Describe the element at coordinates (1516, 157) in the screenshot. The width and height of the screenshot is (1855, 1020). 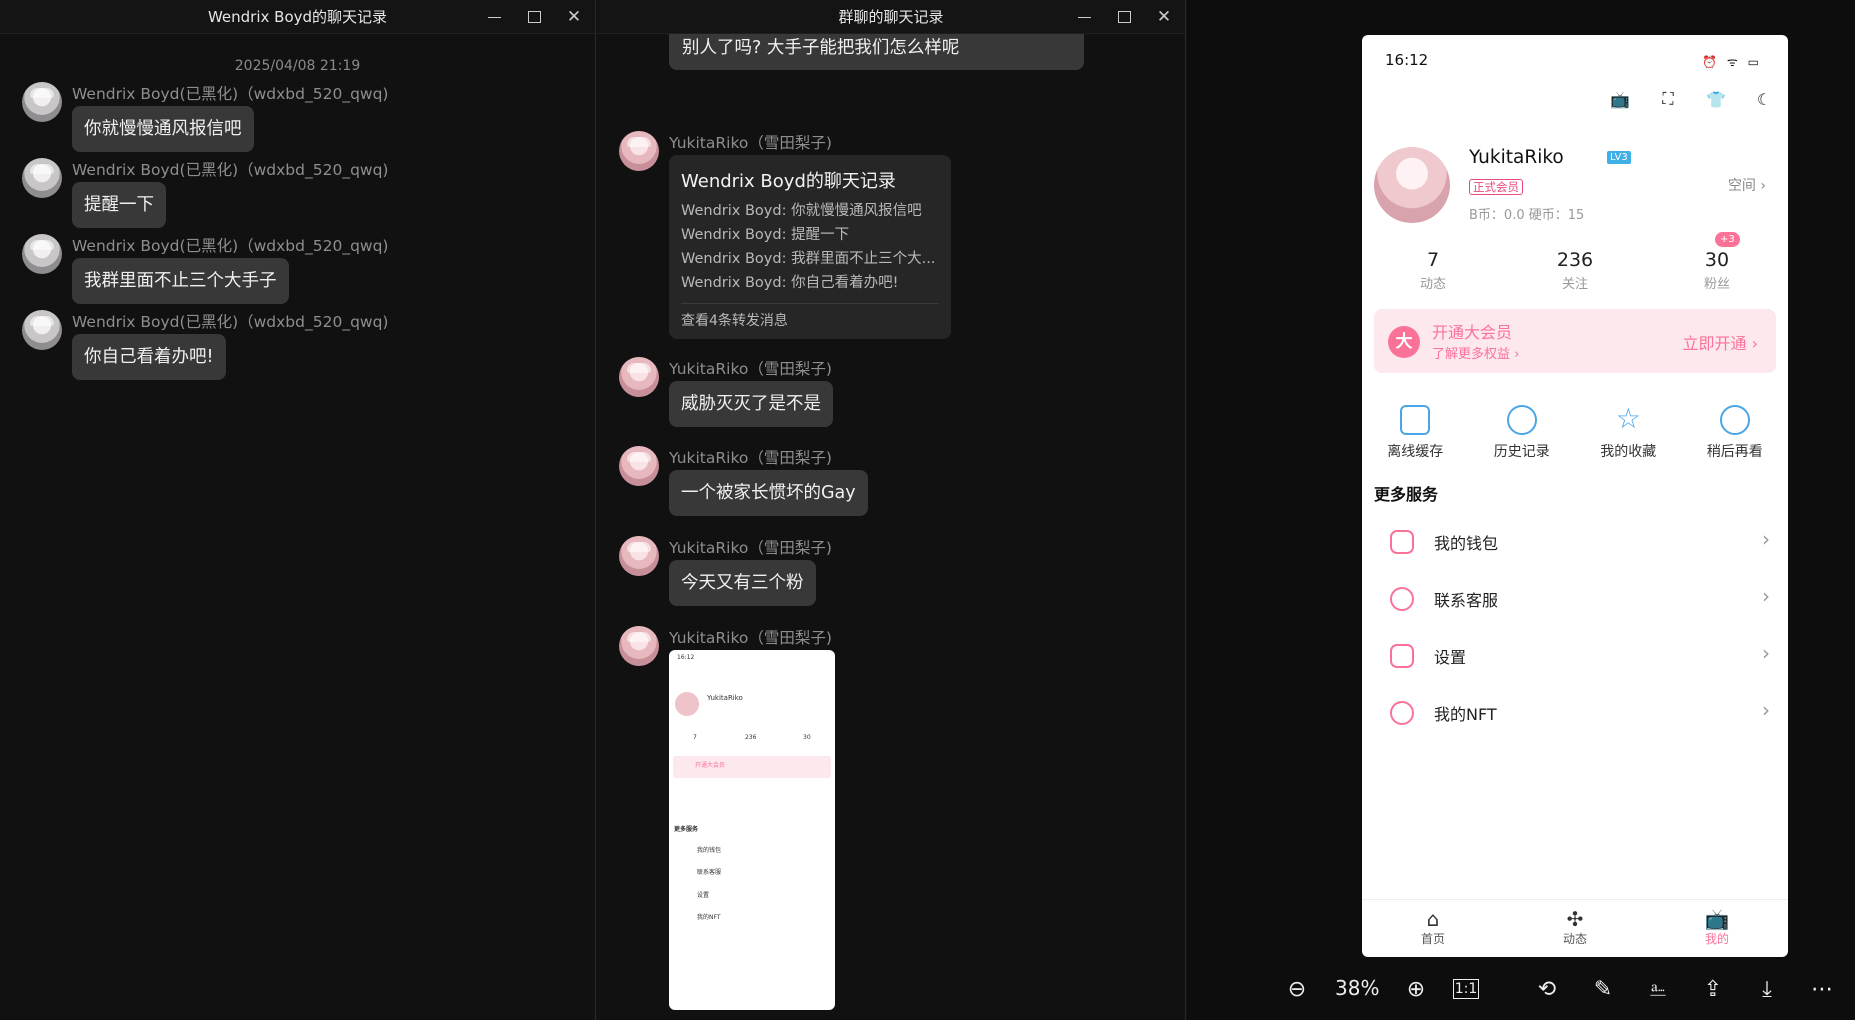
I see `username: YukitaRiko` at that location.